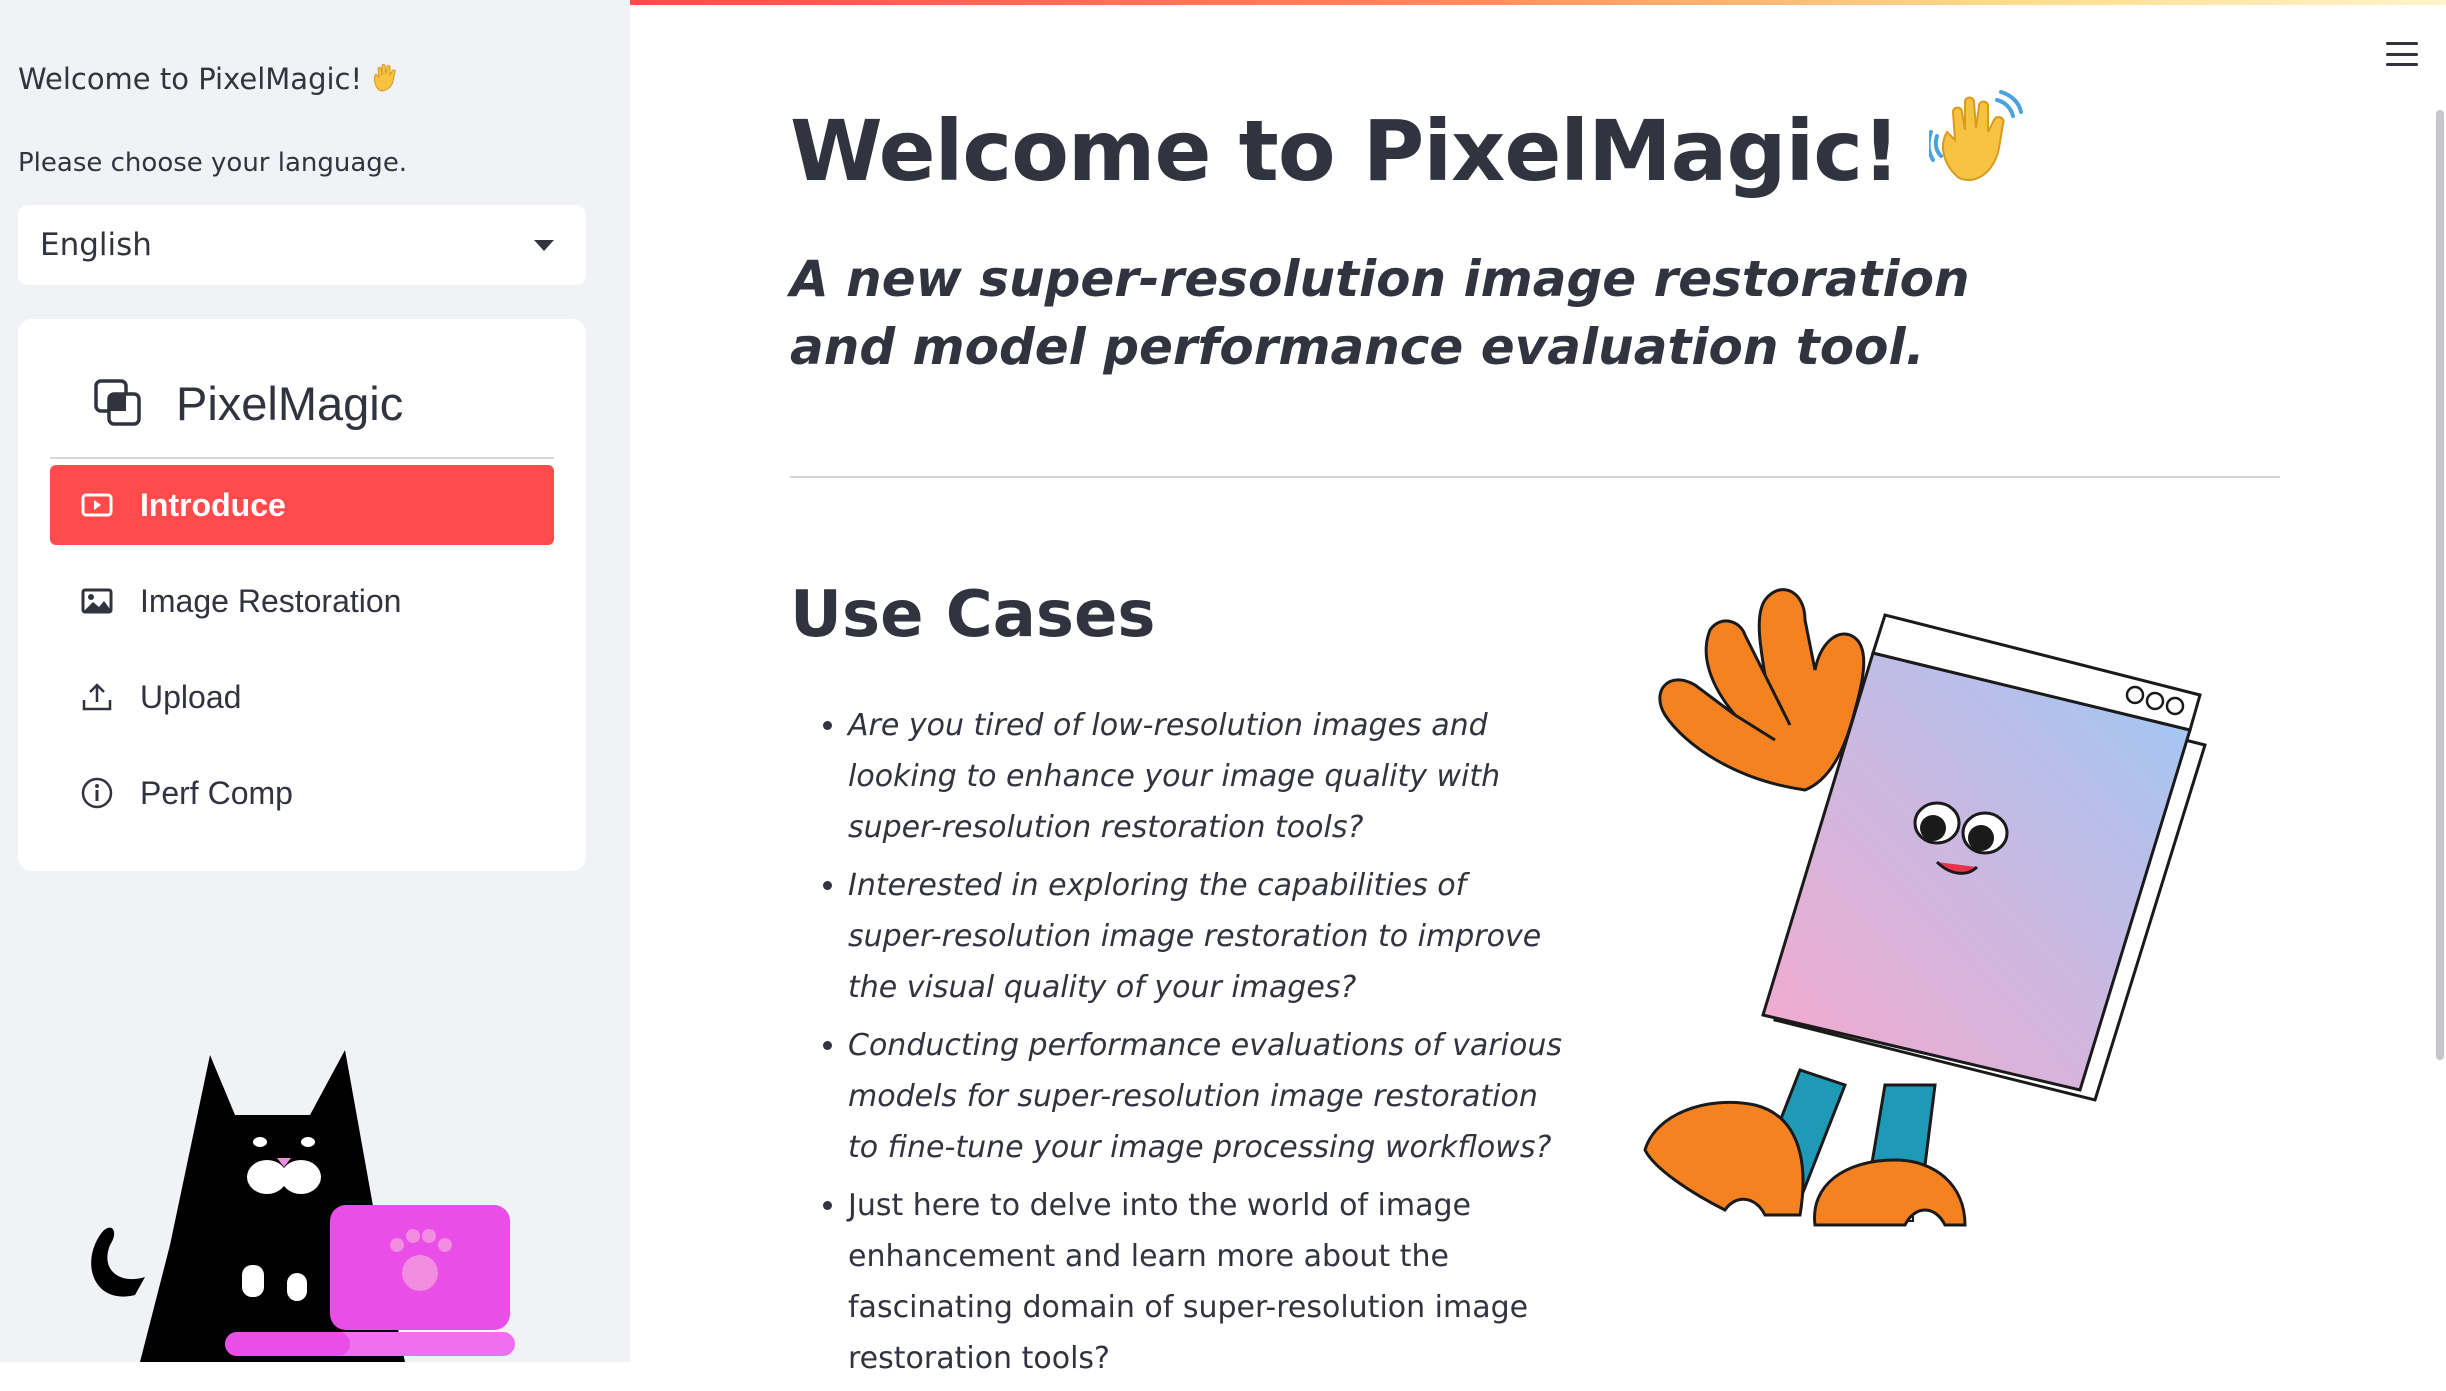 This screenshot has width=2446, height=1391. What do you see at coordinates (97, 697) in the screenshot?
I see `upload-icon` at bounding box center [97, 697].